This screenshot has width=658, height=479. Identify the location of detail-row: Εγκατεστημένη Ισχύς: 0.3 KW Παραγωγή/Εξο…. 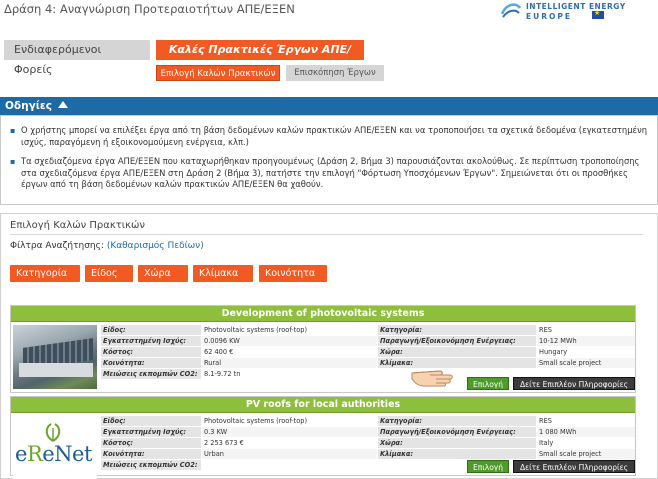
(368, 432).